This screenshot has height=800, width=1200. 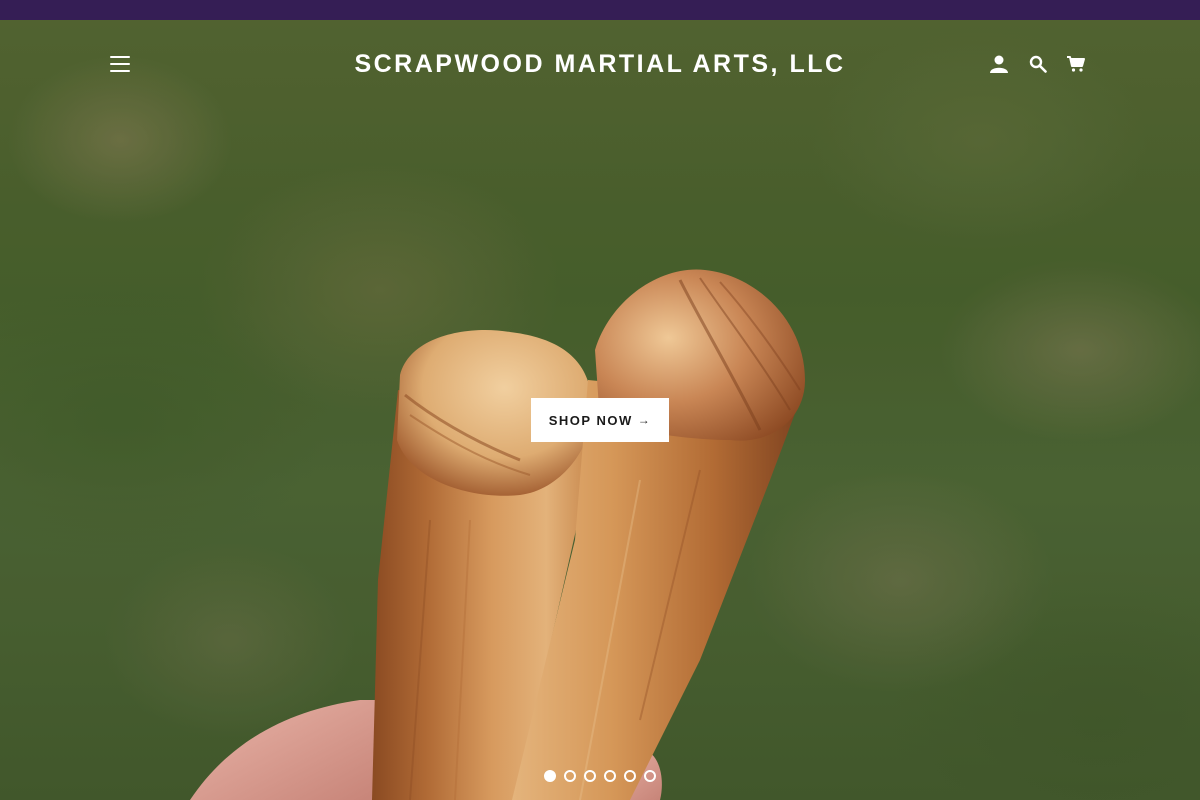 What do you see at coordinates (120, 64) in the screenshot?
I see `menu-icon` at bounding box center [120, 64].